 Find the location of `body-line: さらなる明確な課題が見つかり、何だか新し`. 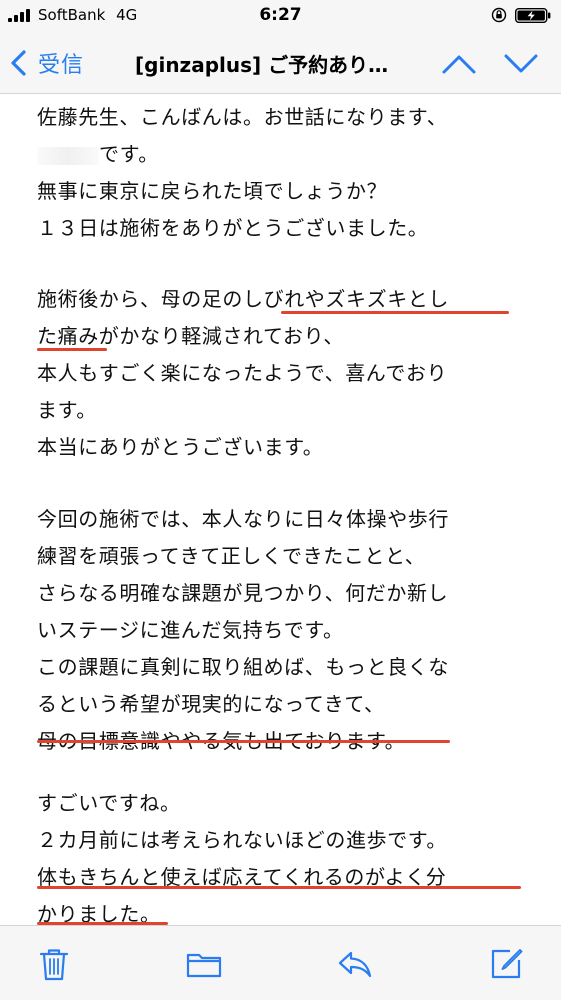

body-line: さらなる明確な課題が見つかり、何だか新し is located at coordinates (243, 593).